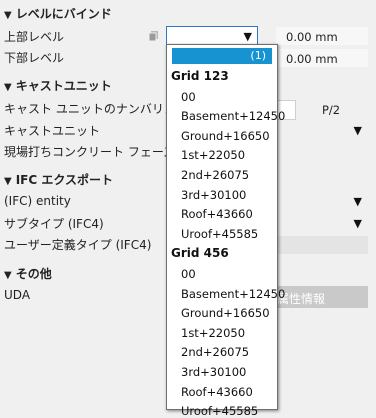  I want to click on ifc-entity-combo: ▼, so click(322, 201).